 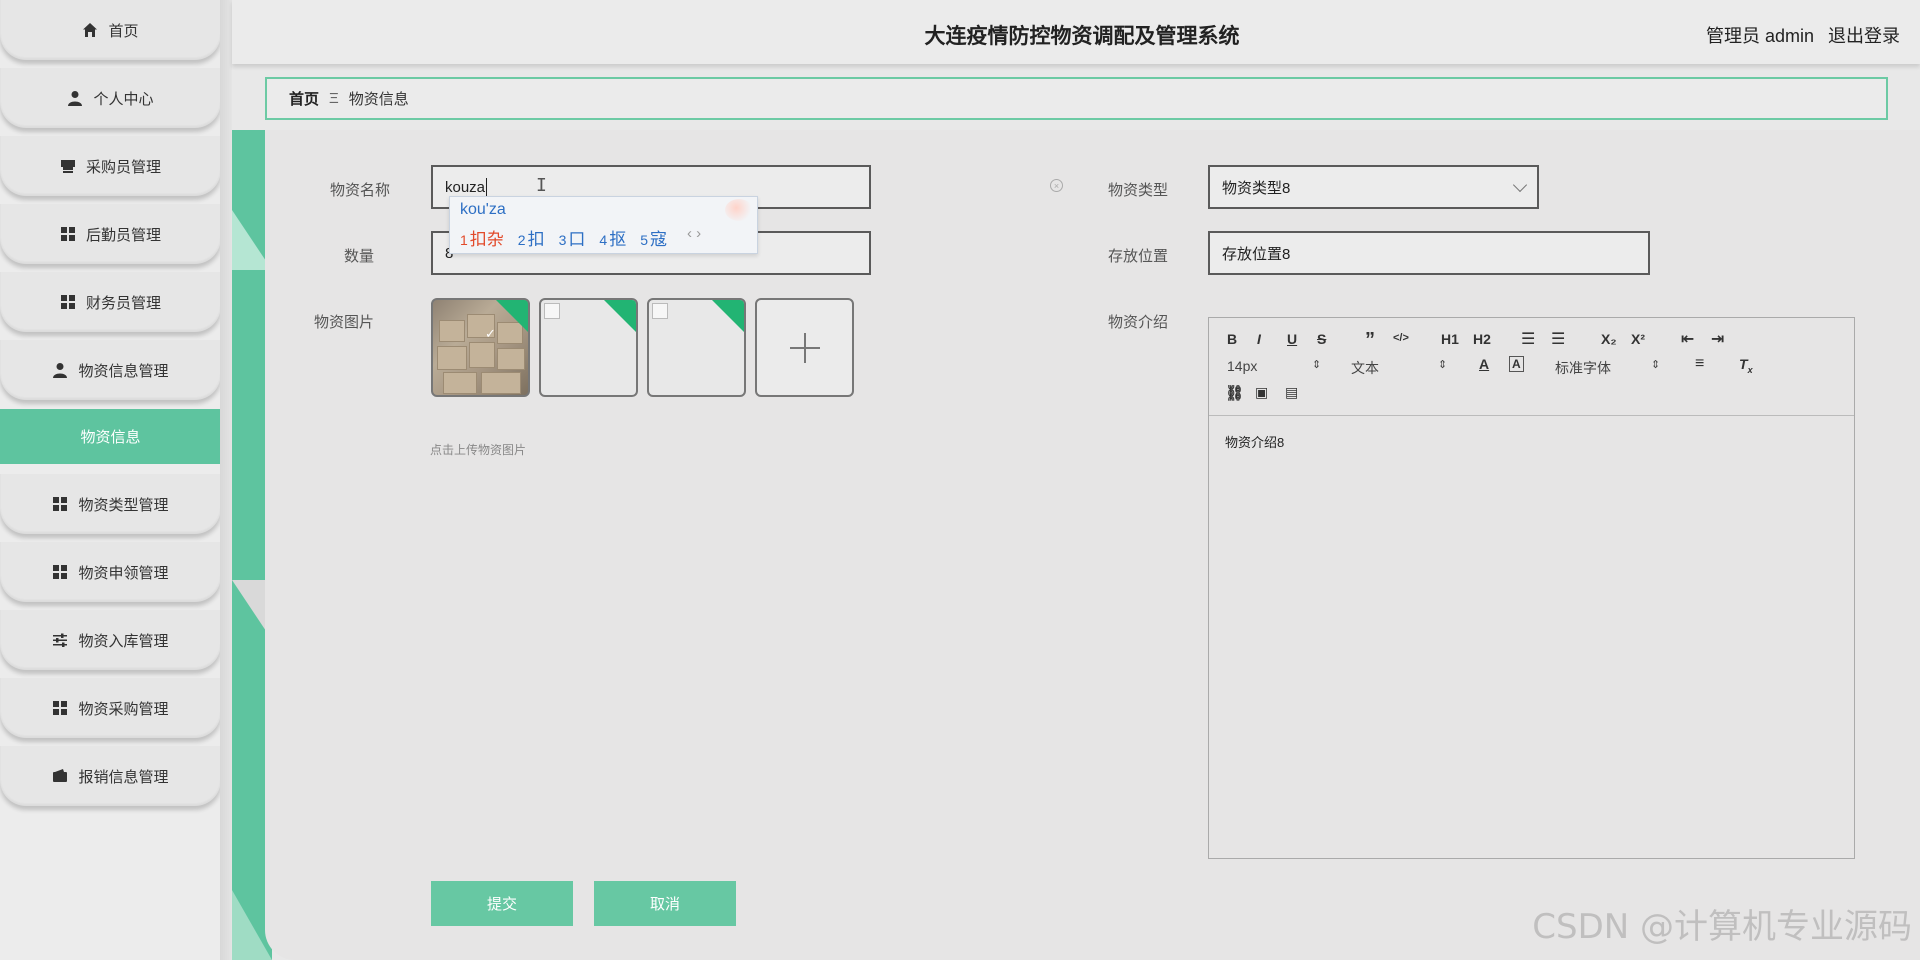 What do you see at coordinates (1803, 35) in the screenshot?
I see `user-area: 管理员 admin 退出登录` at bounding box center [1803, 35].